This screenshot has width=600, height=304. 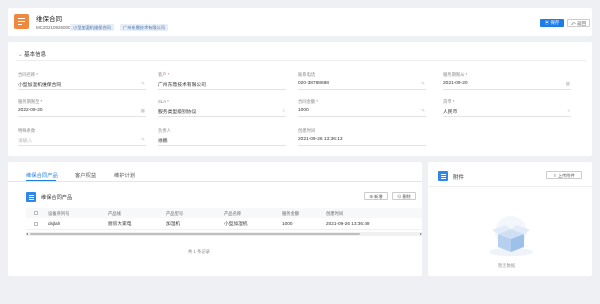 What do you see at coordinates (236, 223) in the screenshot?
I see `cell-product-name: 小型加湿机` at bounding box center [236, 223].